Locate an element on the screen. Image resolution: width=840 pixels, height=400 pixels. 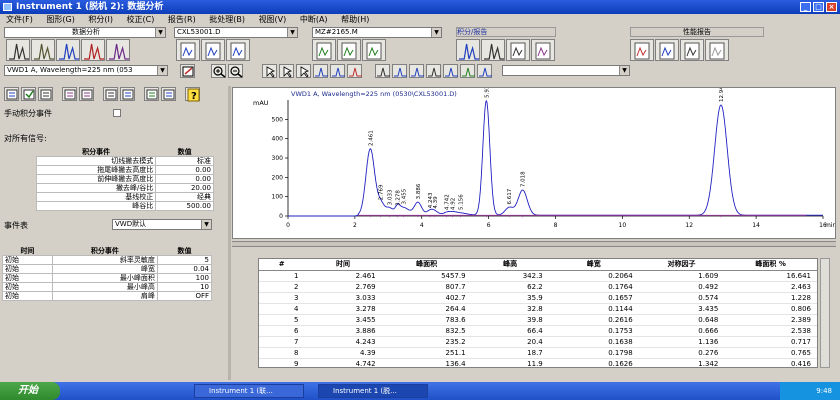
export-button is located at coordinates (151, 94).